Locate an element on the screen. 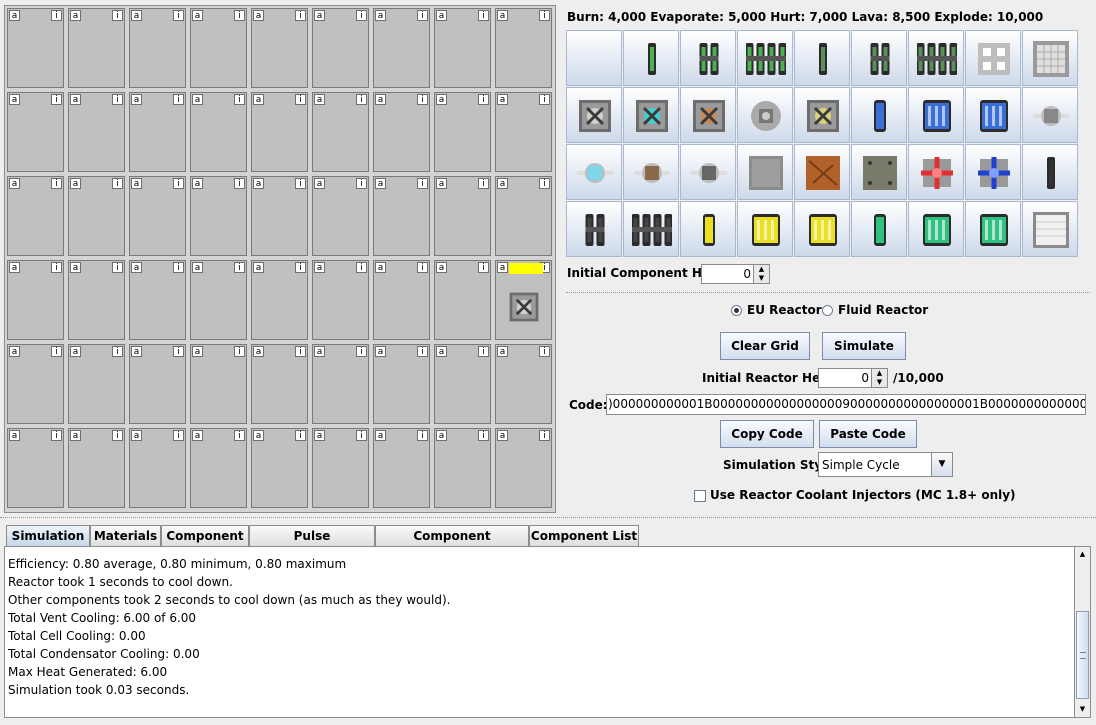 Image resolution: width=1096 pixels, height=725 pixels. spinner-down-icon: ▼ is located at coordinates (761, 278).